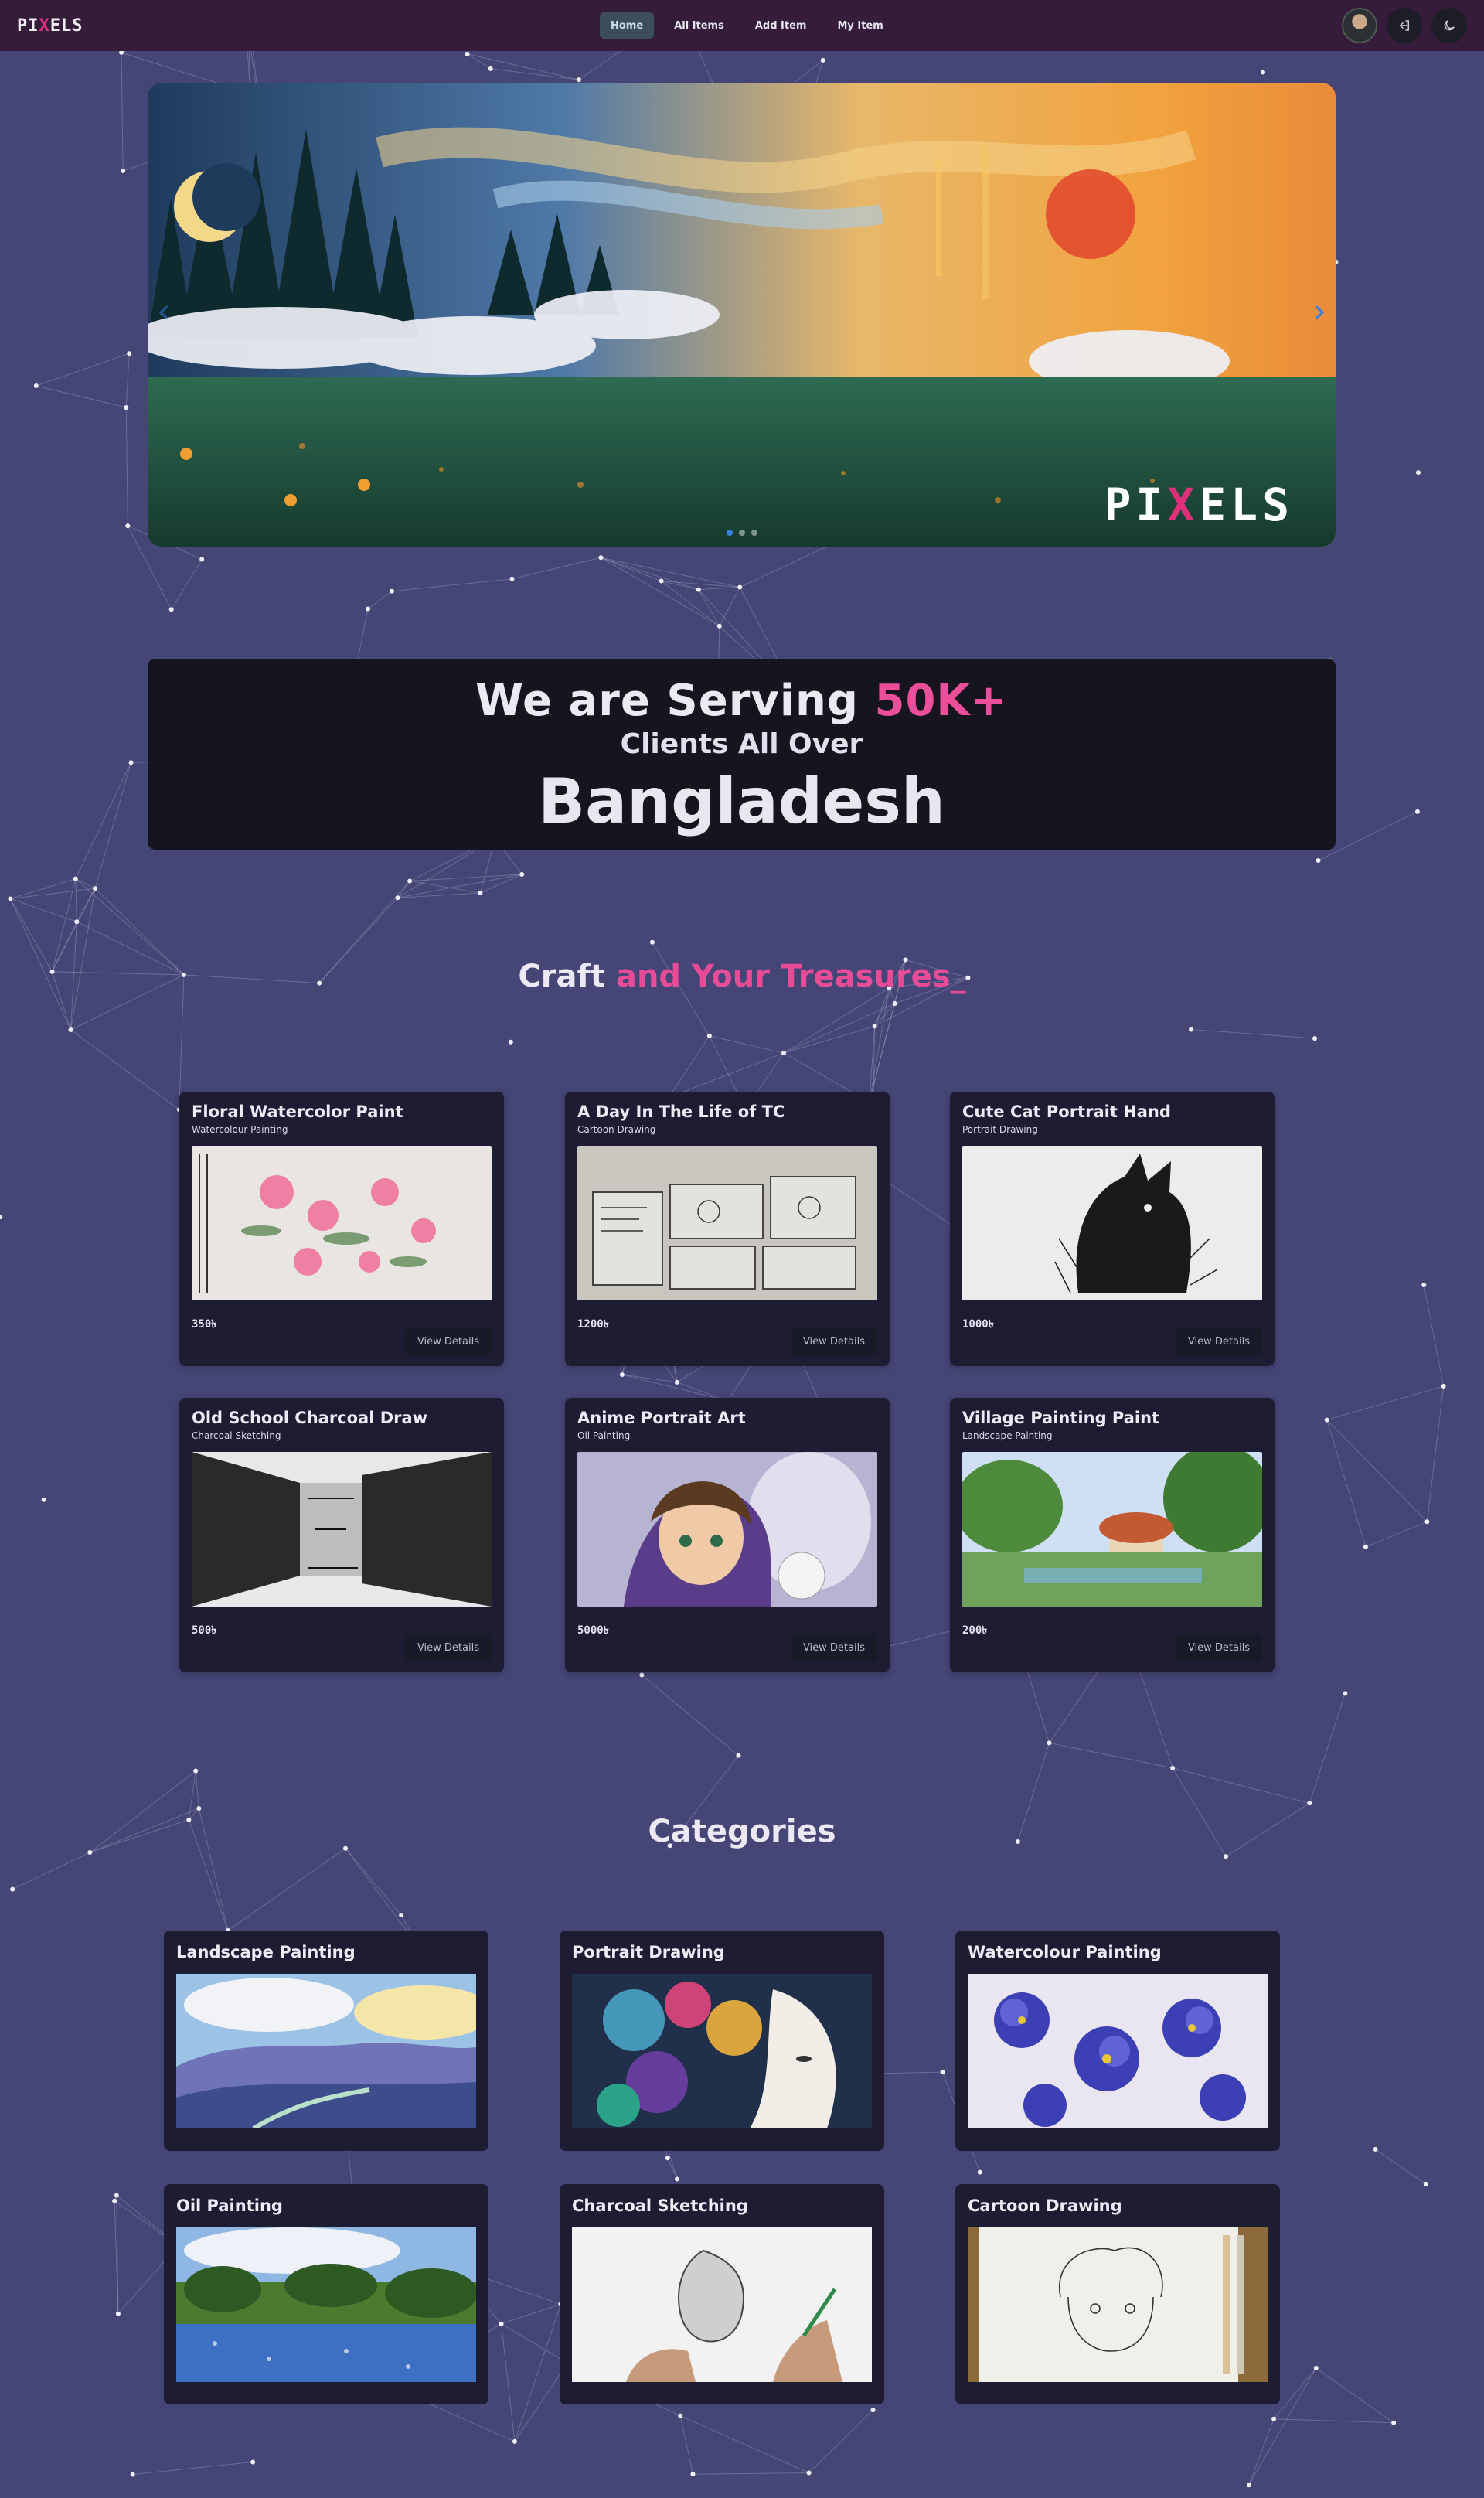 Image resolution: width=1484 pixels, height=2498 pixels. I want to click on hero-slide-image, so click(742, 315).